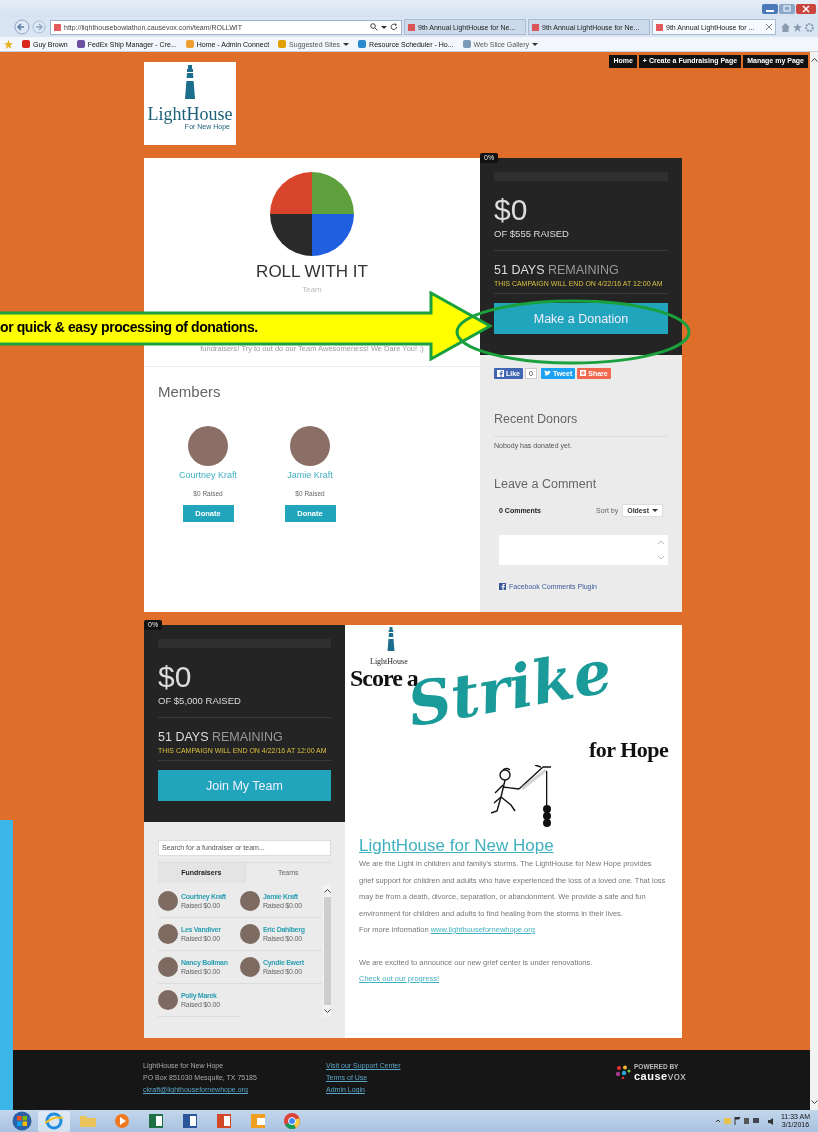  I want to click on bird-icon, so click(547, 373).